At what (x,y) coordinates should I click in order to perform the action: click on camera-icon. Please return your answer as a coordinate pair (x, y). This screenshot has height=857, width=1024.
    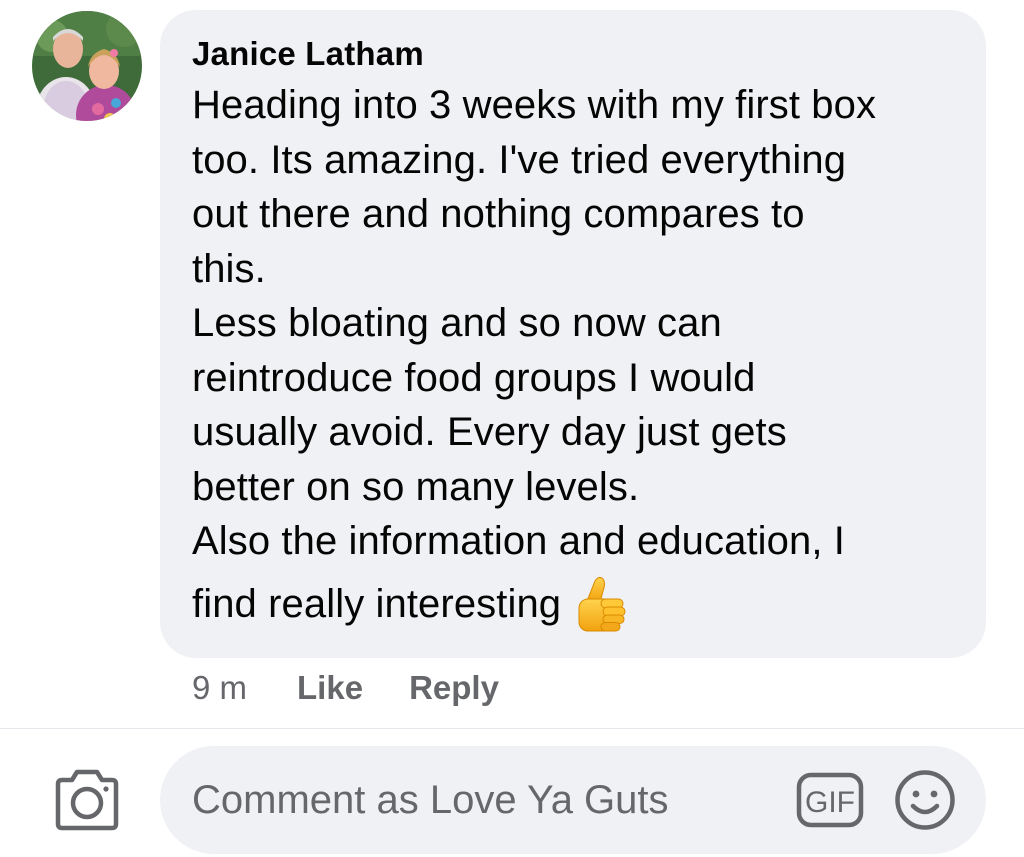
    Looking at the image, I should click on (87, 800).